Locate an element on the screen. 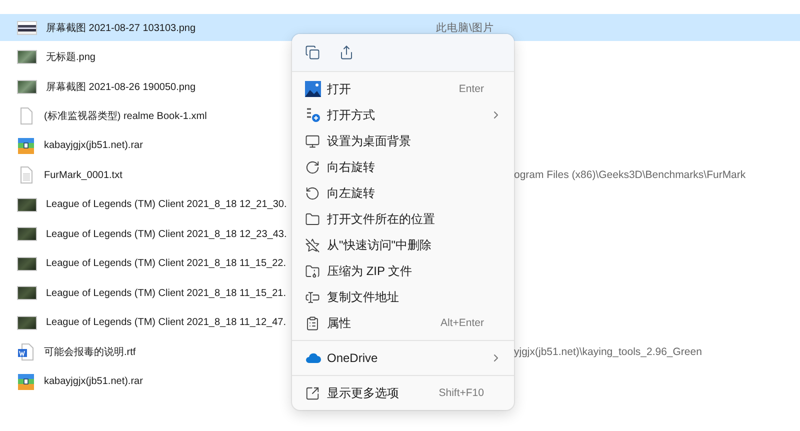 Image resolution: width=800 pixels, height=431 pixels. shortcut-text: Enter is located at coordinates (471, 89).